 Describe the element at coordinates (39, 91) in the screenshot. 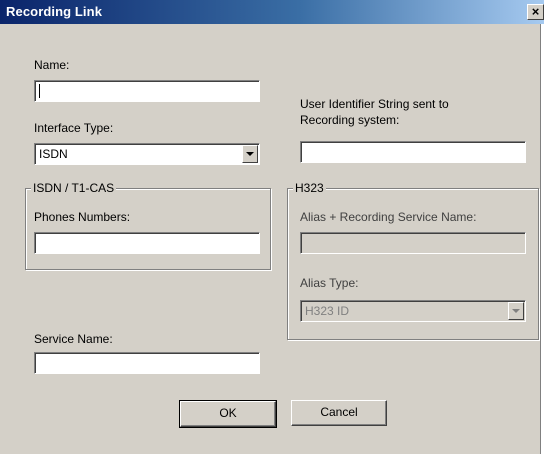

I see `text-caret` at that location.